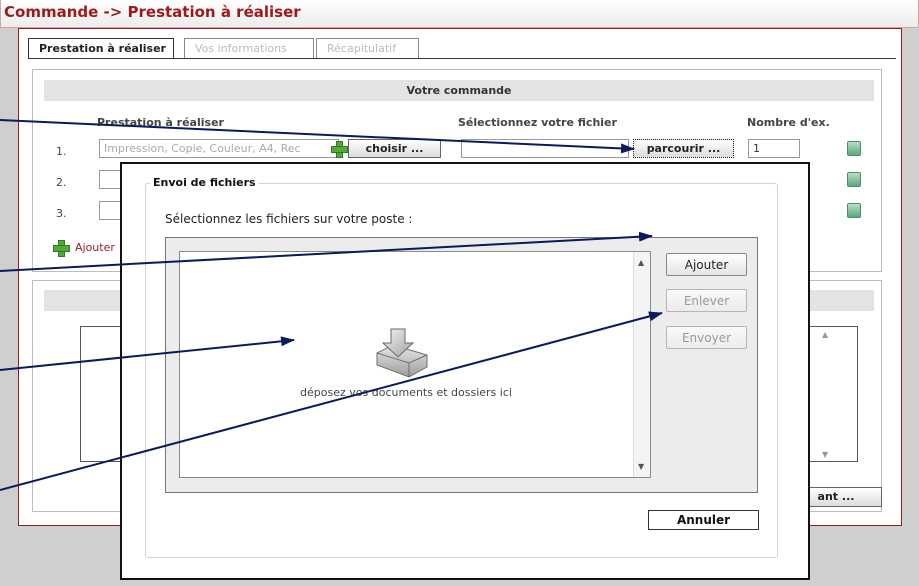 This screenshot has height=586, width=919. What do you see at coordinates (402, 352) in the screenshot?
I see `drop-tray-icon` at bounding box center [402, 352].